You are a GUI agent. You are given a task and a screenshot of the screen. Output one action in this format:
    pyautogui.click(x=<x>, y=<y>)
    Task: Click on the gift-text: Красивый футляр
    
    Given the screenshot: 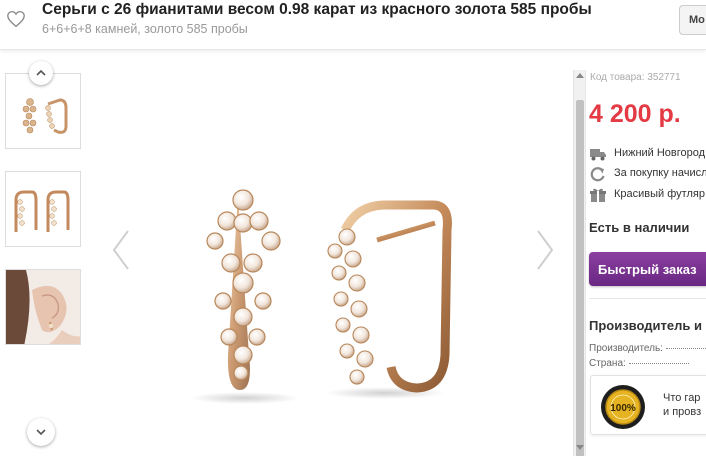 What is the action you would take?
    pyautogui.click(x=659, y=194)
    